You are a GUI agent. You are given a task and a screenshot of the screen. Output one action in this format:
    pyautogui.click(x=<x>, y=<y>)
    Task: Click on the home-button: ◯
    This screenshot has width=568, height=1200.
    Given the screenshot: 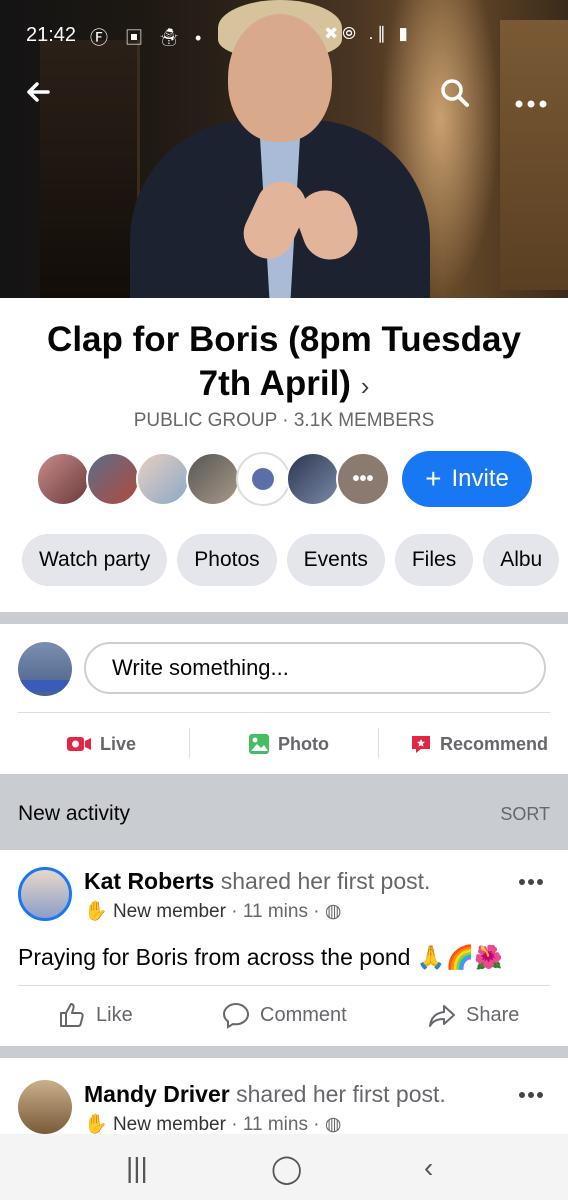 What is the action you would take?
    pyautogui.click(x=286, y=1168)
    